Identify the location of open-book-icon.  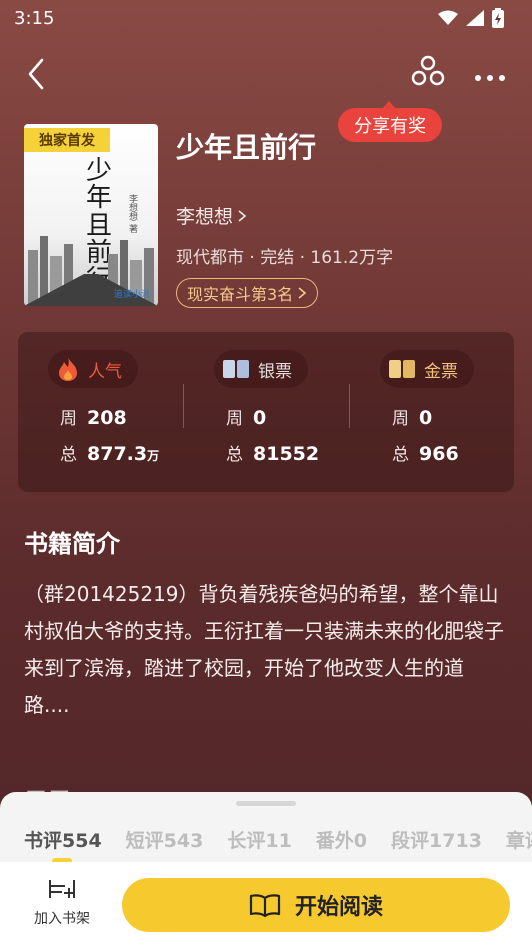
(265, 906).